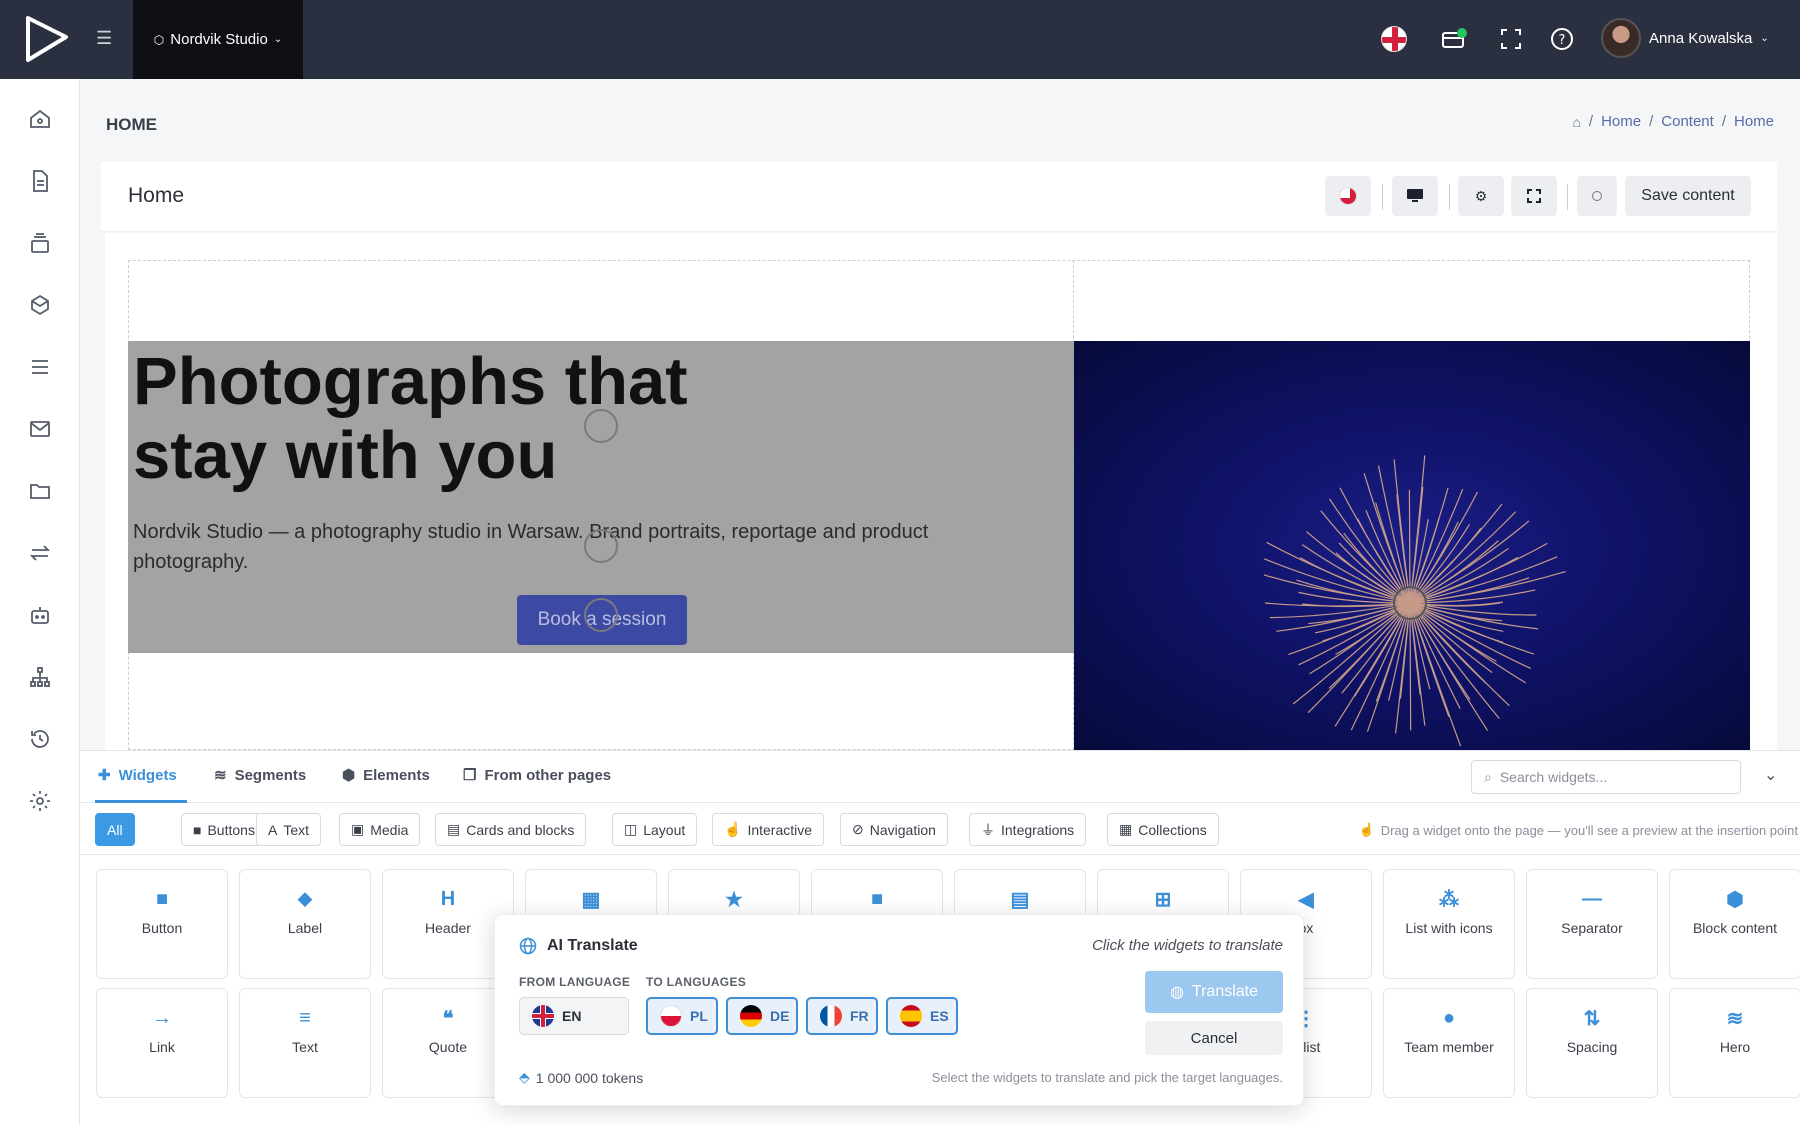 The image size is (1800, 1125). What do you see at coordinates (1754, 121) in the screenshot?
I see `breadcrumb-current: Home` at bounding box center [1754, 121].